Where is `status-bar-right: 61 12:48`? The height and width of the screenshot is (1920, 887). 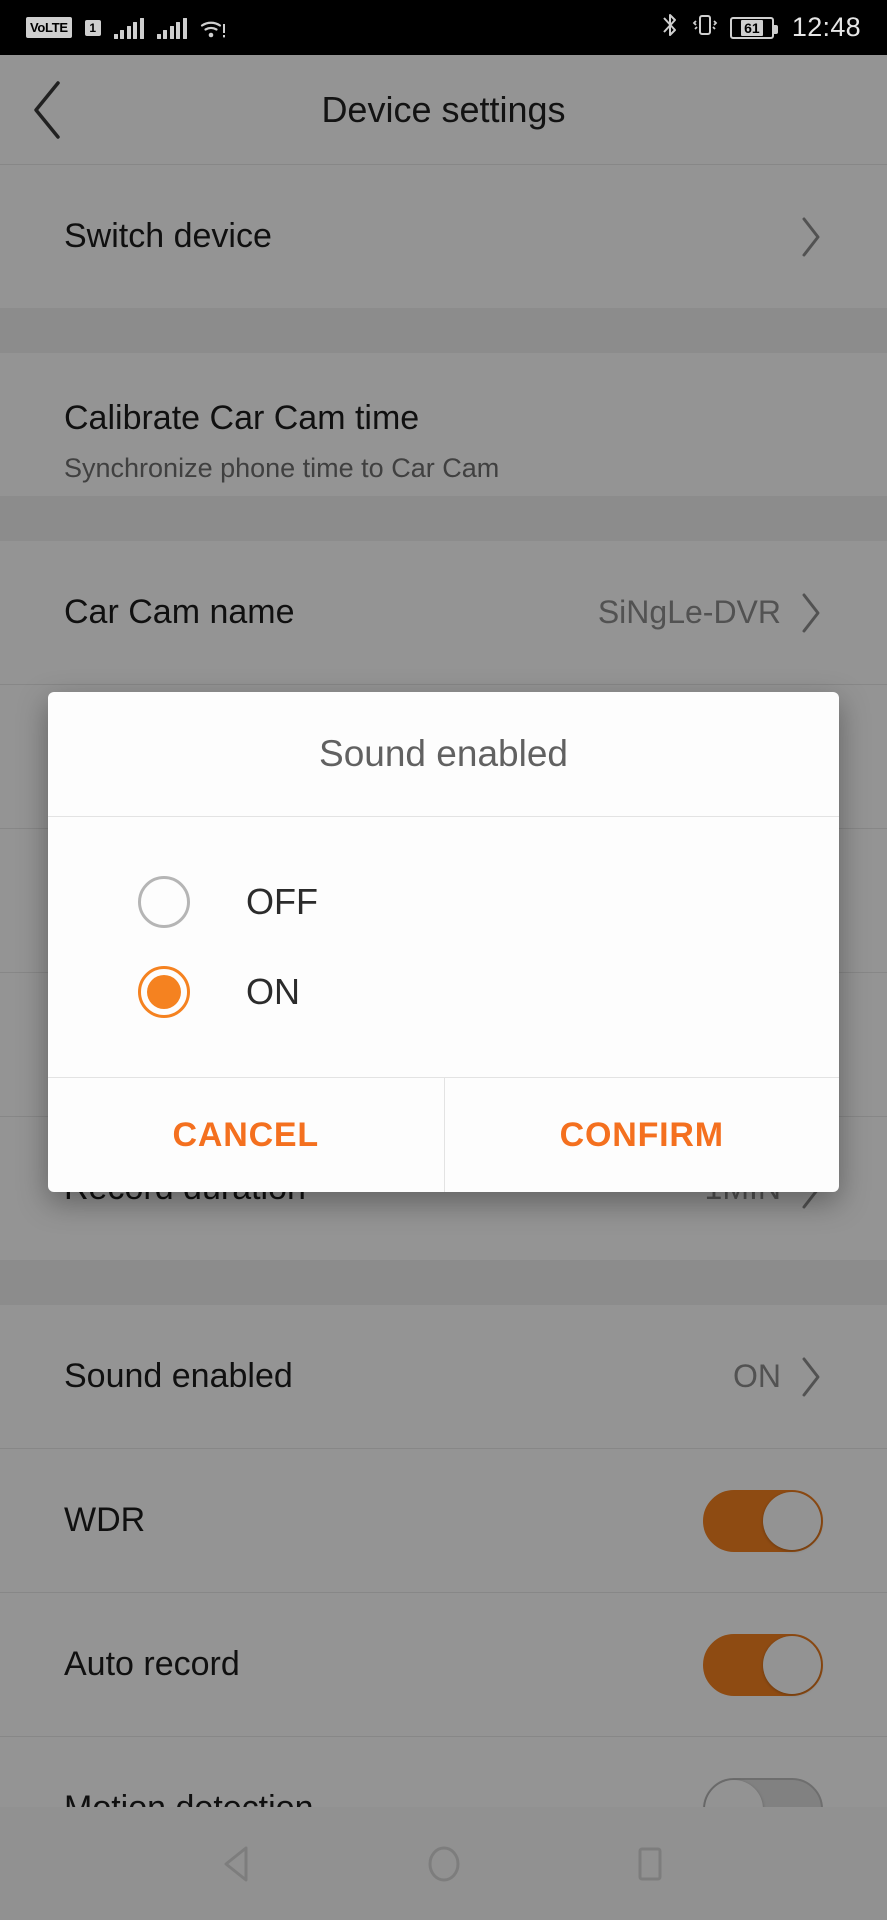
status-bar-right: 61 12:48 is located at coordinates (760, 27).